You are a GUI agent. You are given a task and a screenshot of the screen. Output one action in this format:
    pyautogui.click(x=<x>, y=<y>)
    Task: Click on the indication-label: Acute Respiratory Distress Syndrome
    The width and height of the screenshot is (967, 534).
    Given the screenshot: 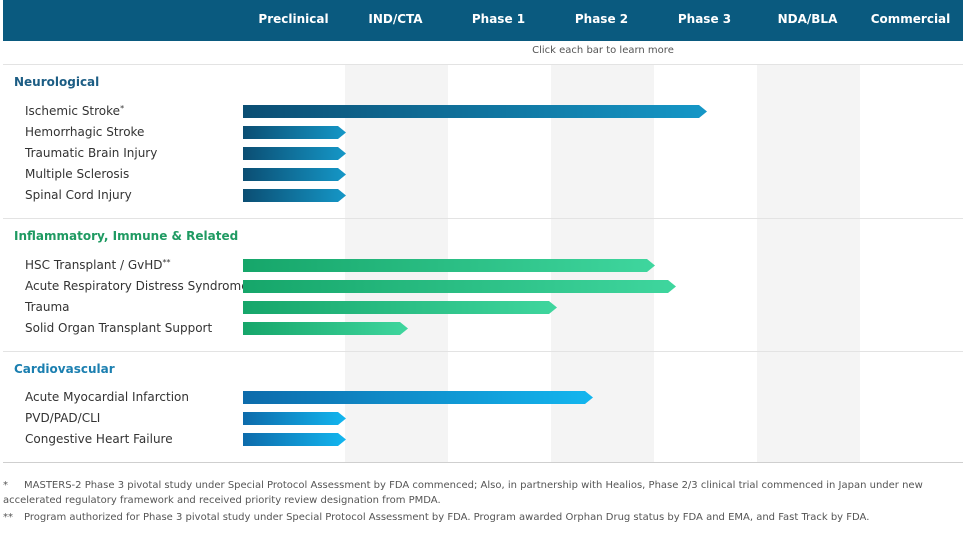 What is the action you would take?
    pyautogui.click(x=137, y=286)
    